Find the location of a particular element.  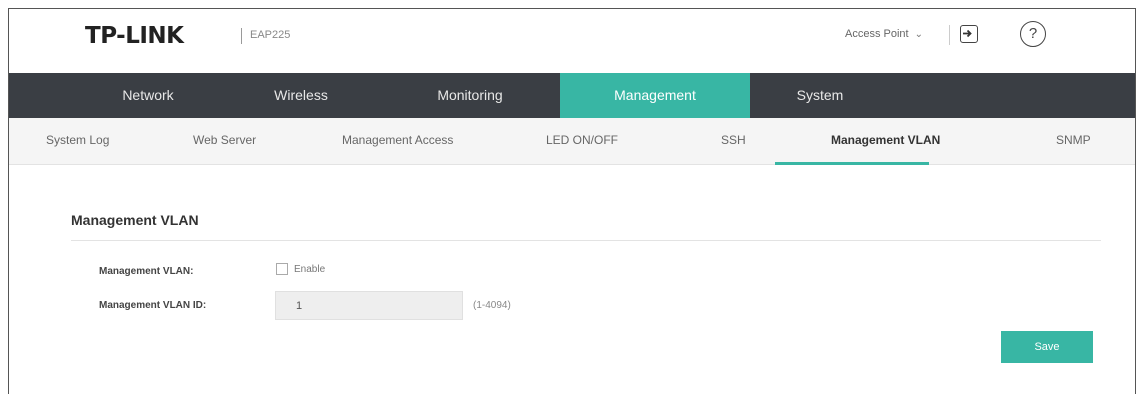

section-title: Management VLAN is located at coordinates (135, 220).